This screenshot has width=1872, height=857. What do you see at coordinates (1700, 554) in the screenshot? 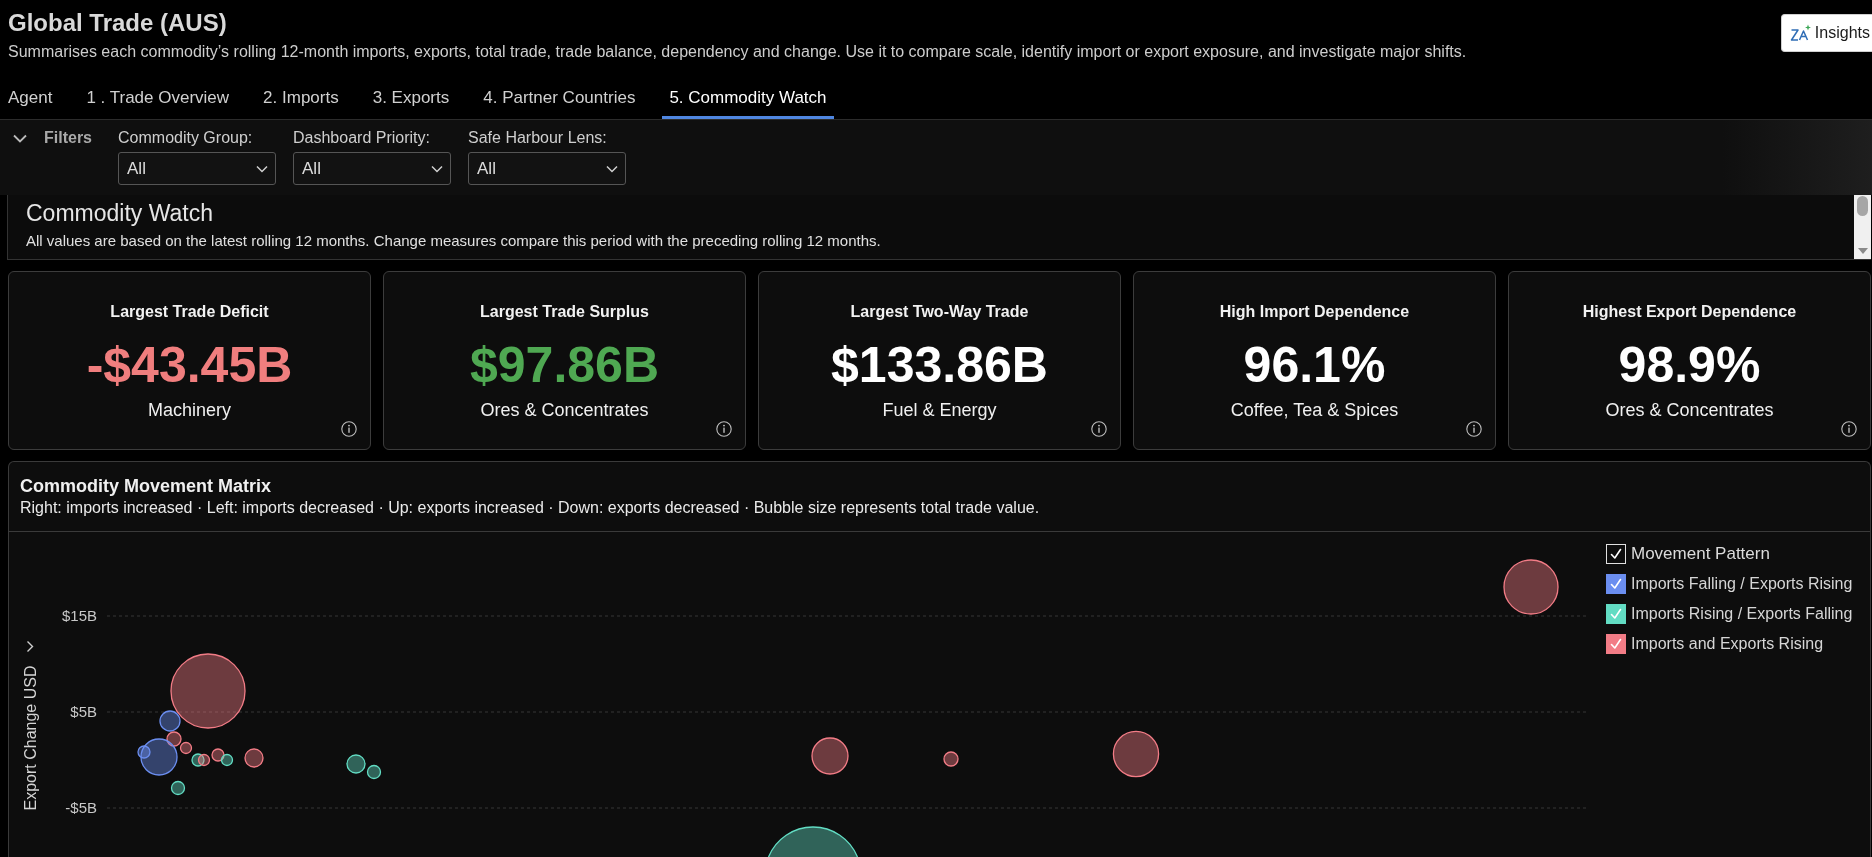
I see `legend-title: Movement Pattern` at bounding box center [1700, 554].